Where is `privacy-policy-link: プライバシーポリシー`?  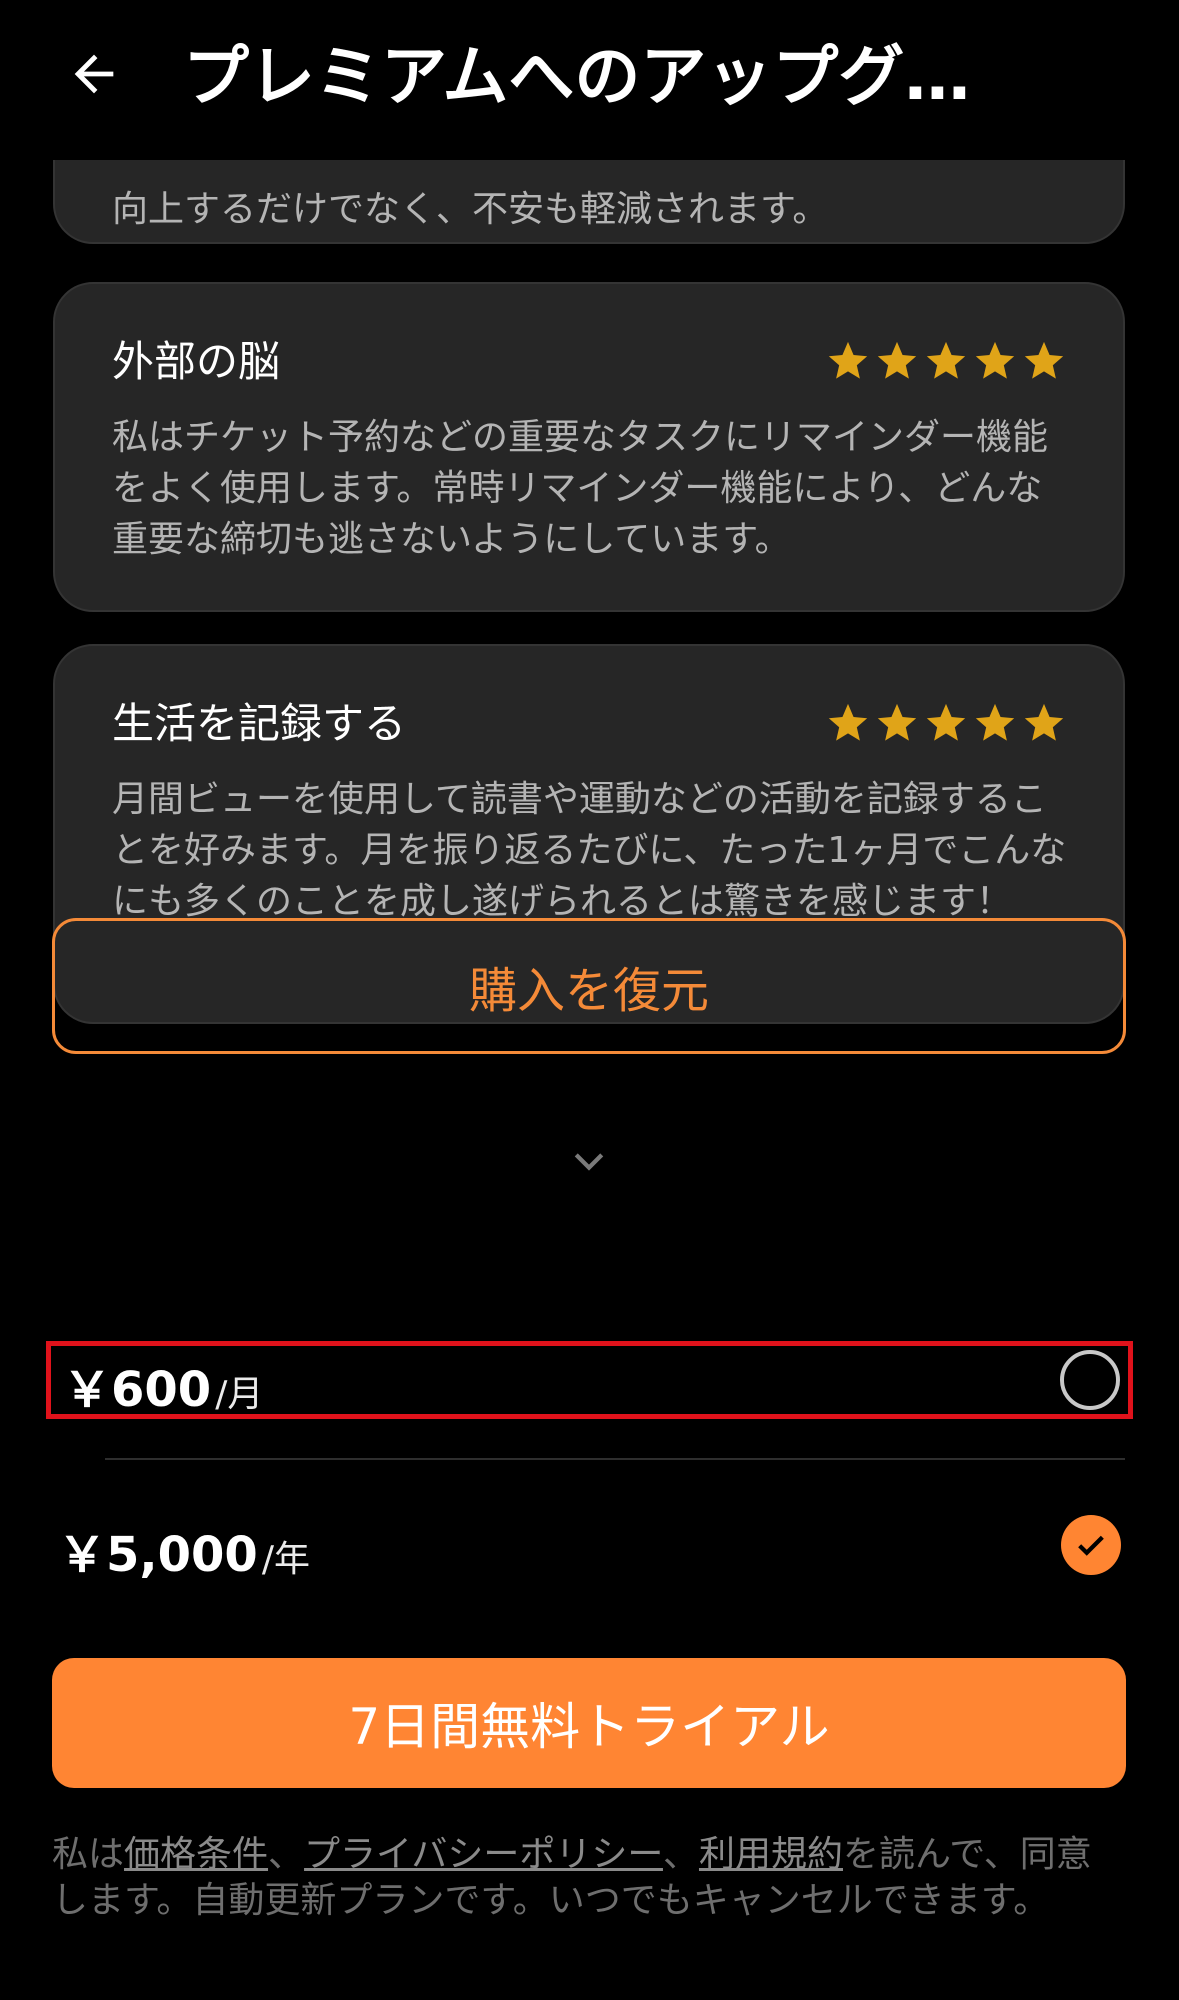
privacy-policy-link: プライバシーポリシー is located at coordinates (483, 1854).